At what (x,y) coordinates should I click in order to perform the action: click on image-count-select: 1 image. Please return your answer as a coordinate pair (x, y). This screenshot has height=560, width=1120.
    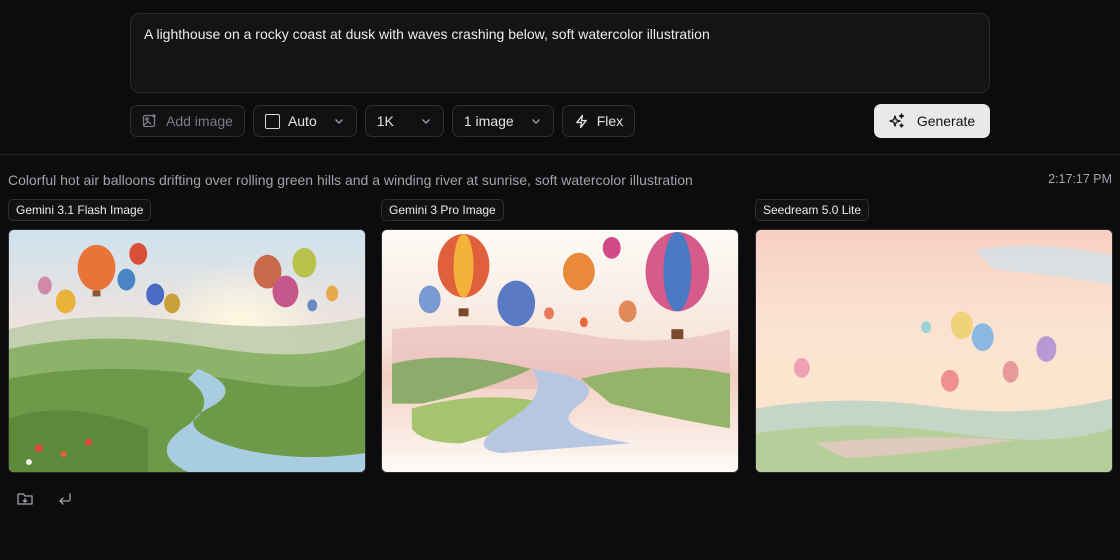
    Looking at the image, I should click on (502, 121).